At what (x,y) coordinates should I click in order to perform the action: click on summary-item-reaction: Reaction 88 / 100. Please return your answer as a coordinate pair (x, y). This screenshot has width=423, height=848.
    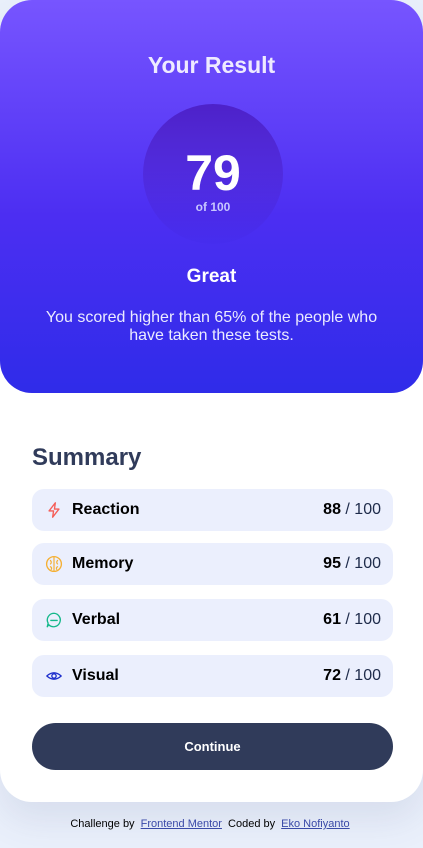
    Looking at the image, I should click on (212, 510).